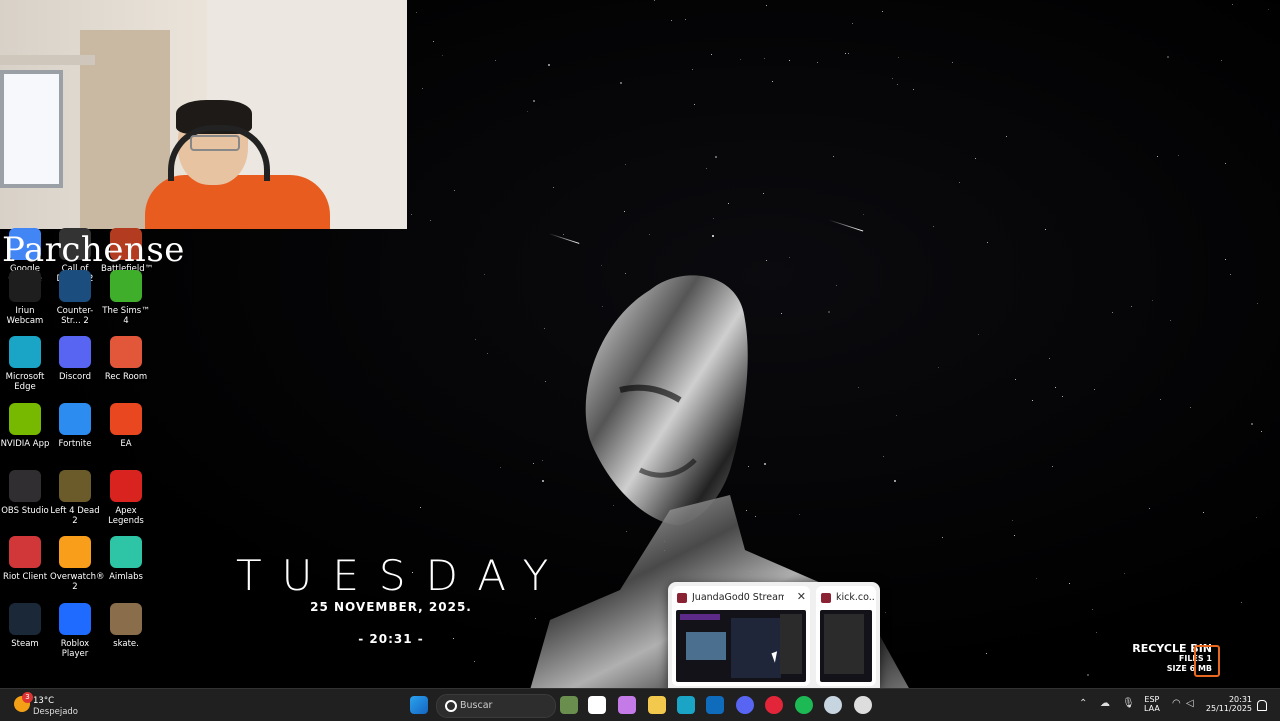  Describe the element at coordinates (126, 298) in the screenshot. I see `desktop-icon: The Sims™ 4` at that location.